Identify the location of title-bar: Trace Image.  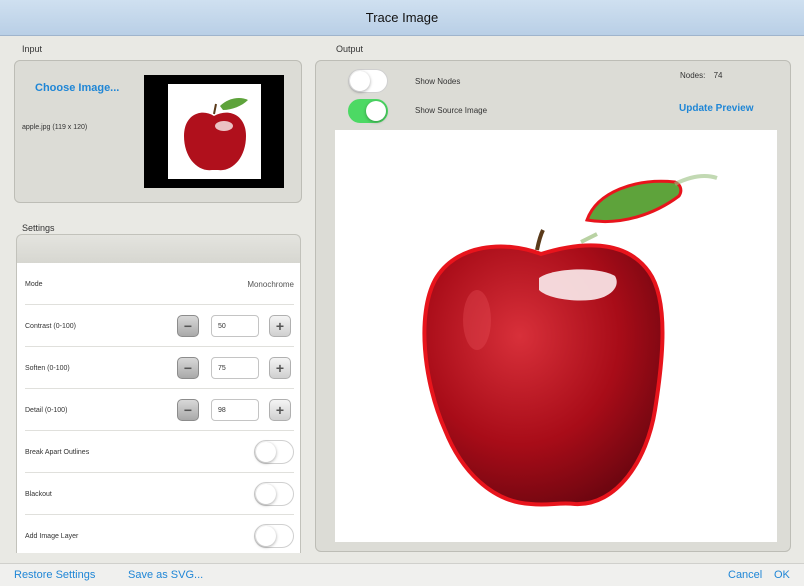
(402, 18).